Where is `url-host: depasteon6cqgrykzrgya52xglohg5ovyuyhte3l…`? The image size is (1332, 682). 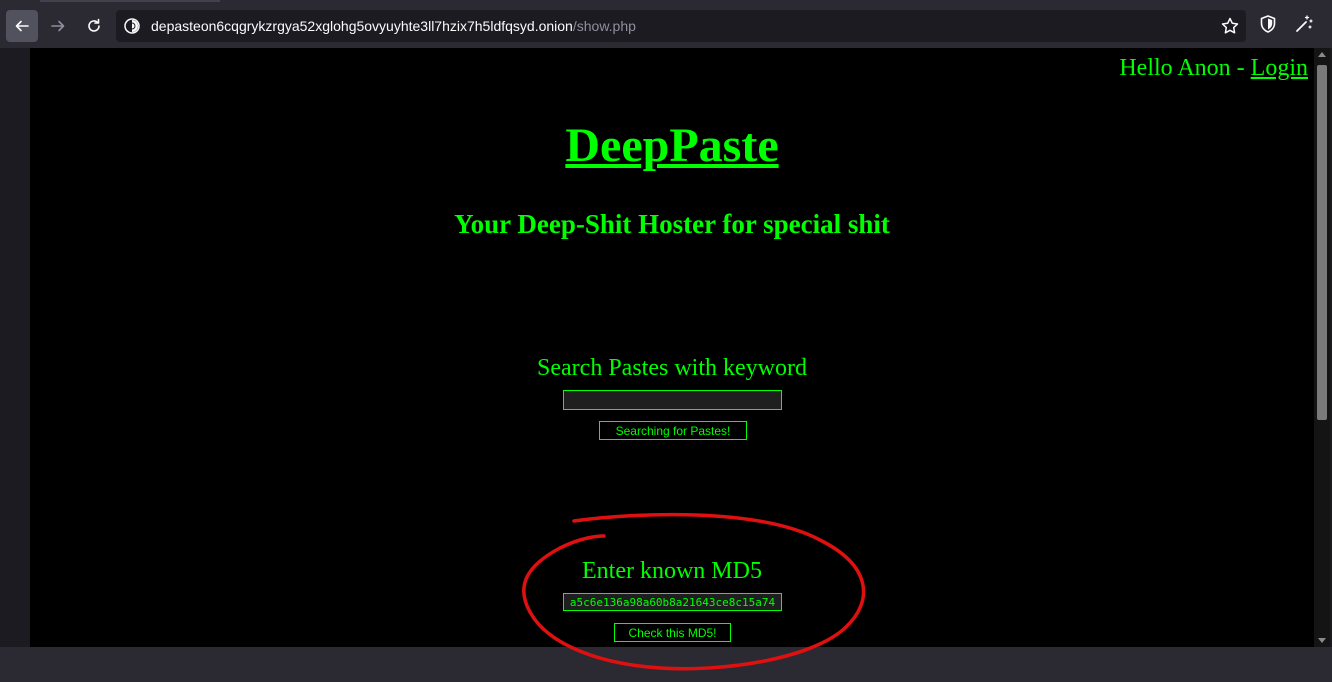
url-host: depasteon6cqgrykzrgya52xglohg5ovyuyhte3l… is located at coordinates (362, 26).